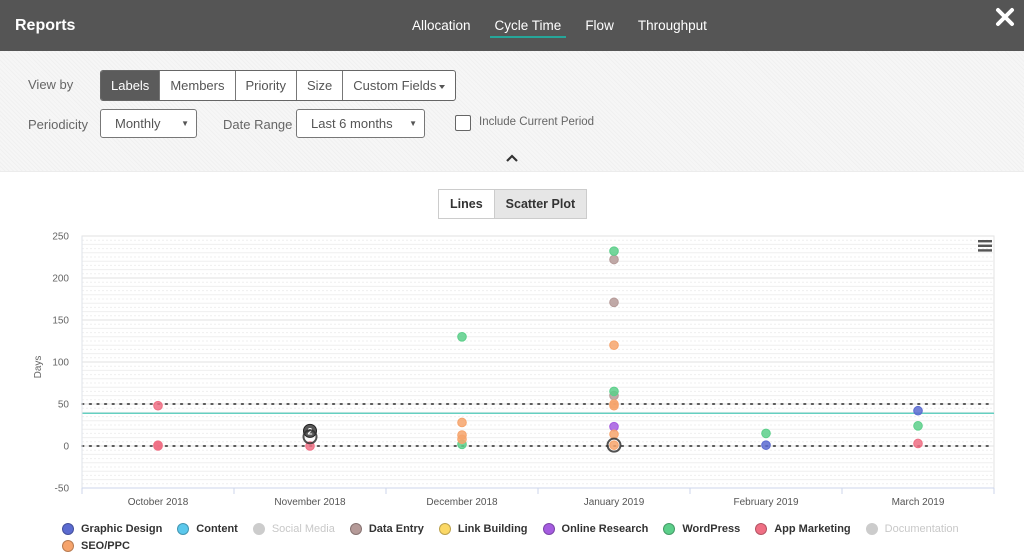  I want to click on legend-item: App Marketing, so click(803, 529).